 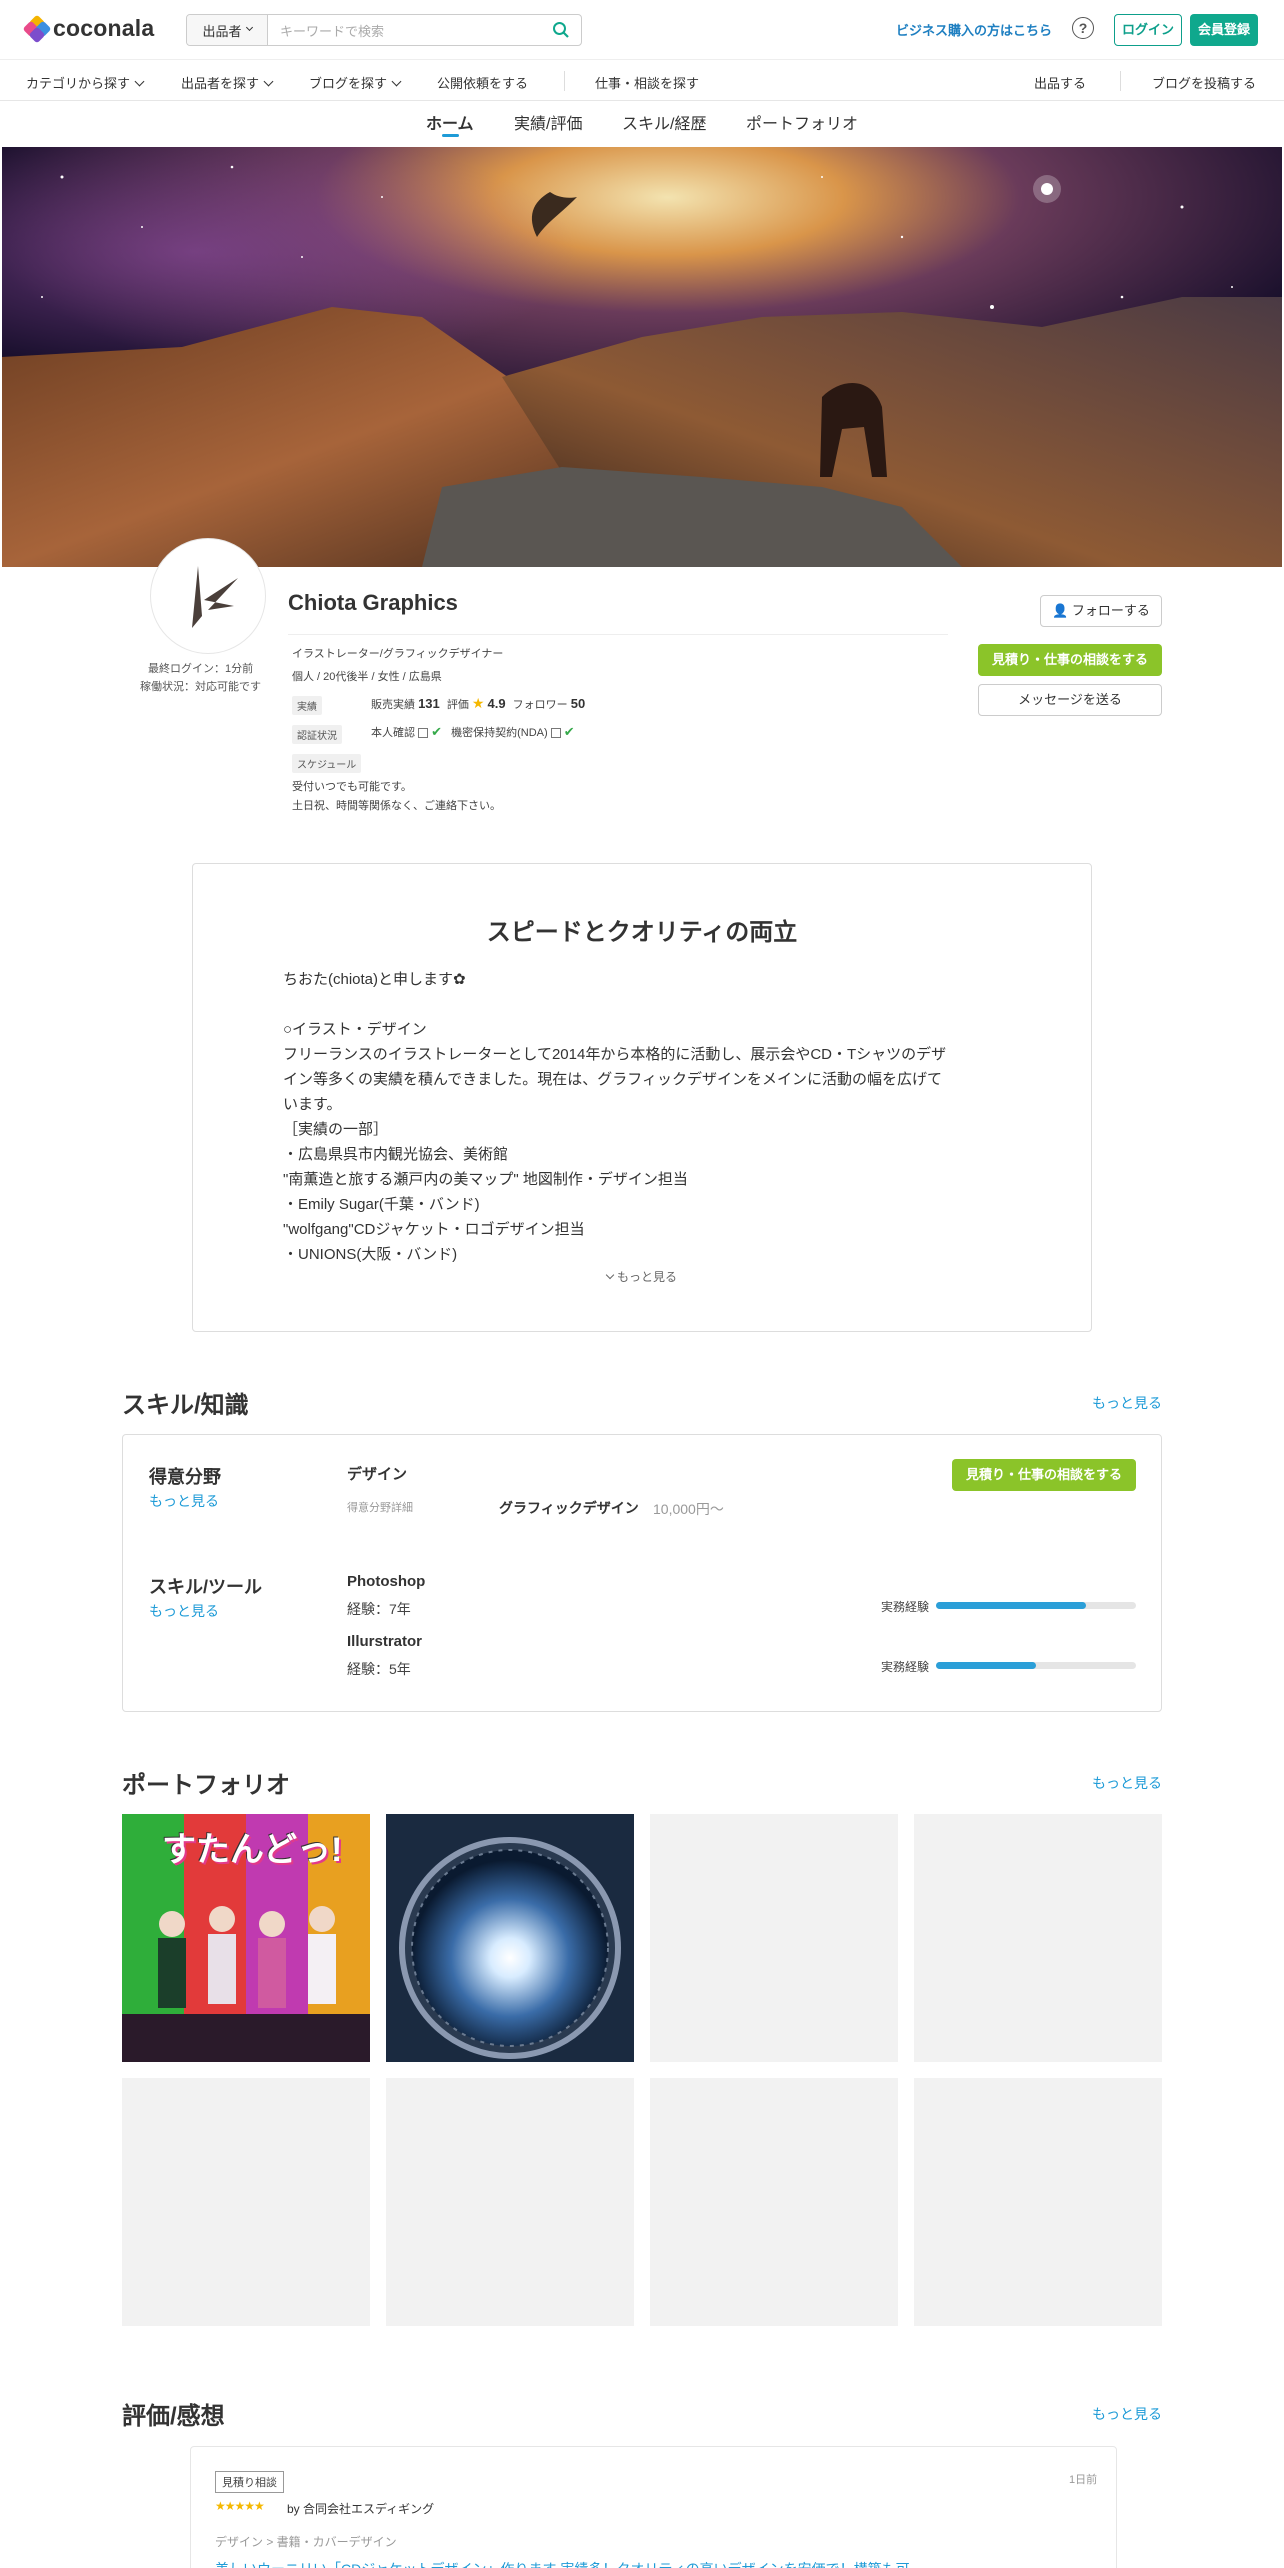 What do you see at coordinates (249, 2482) in the screenshot?
I see `review-badge: 見積り相談` at bounding box center [249, 2482].